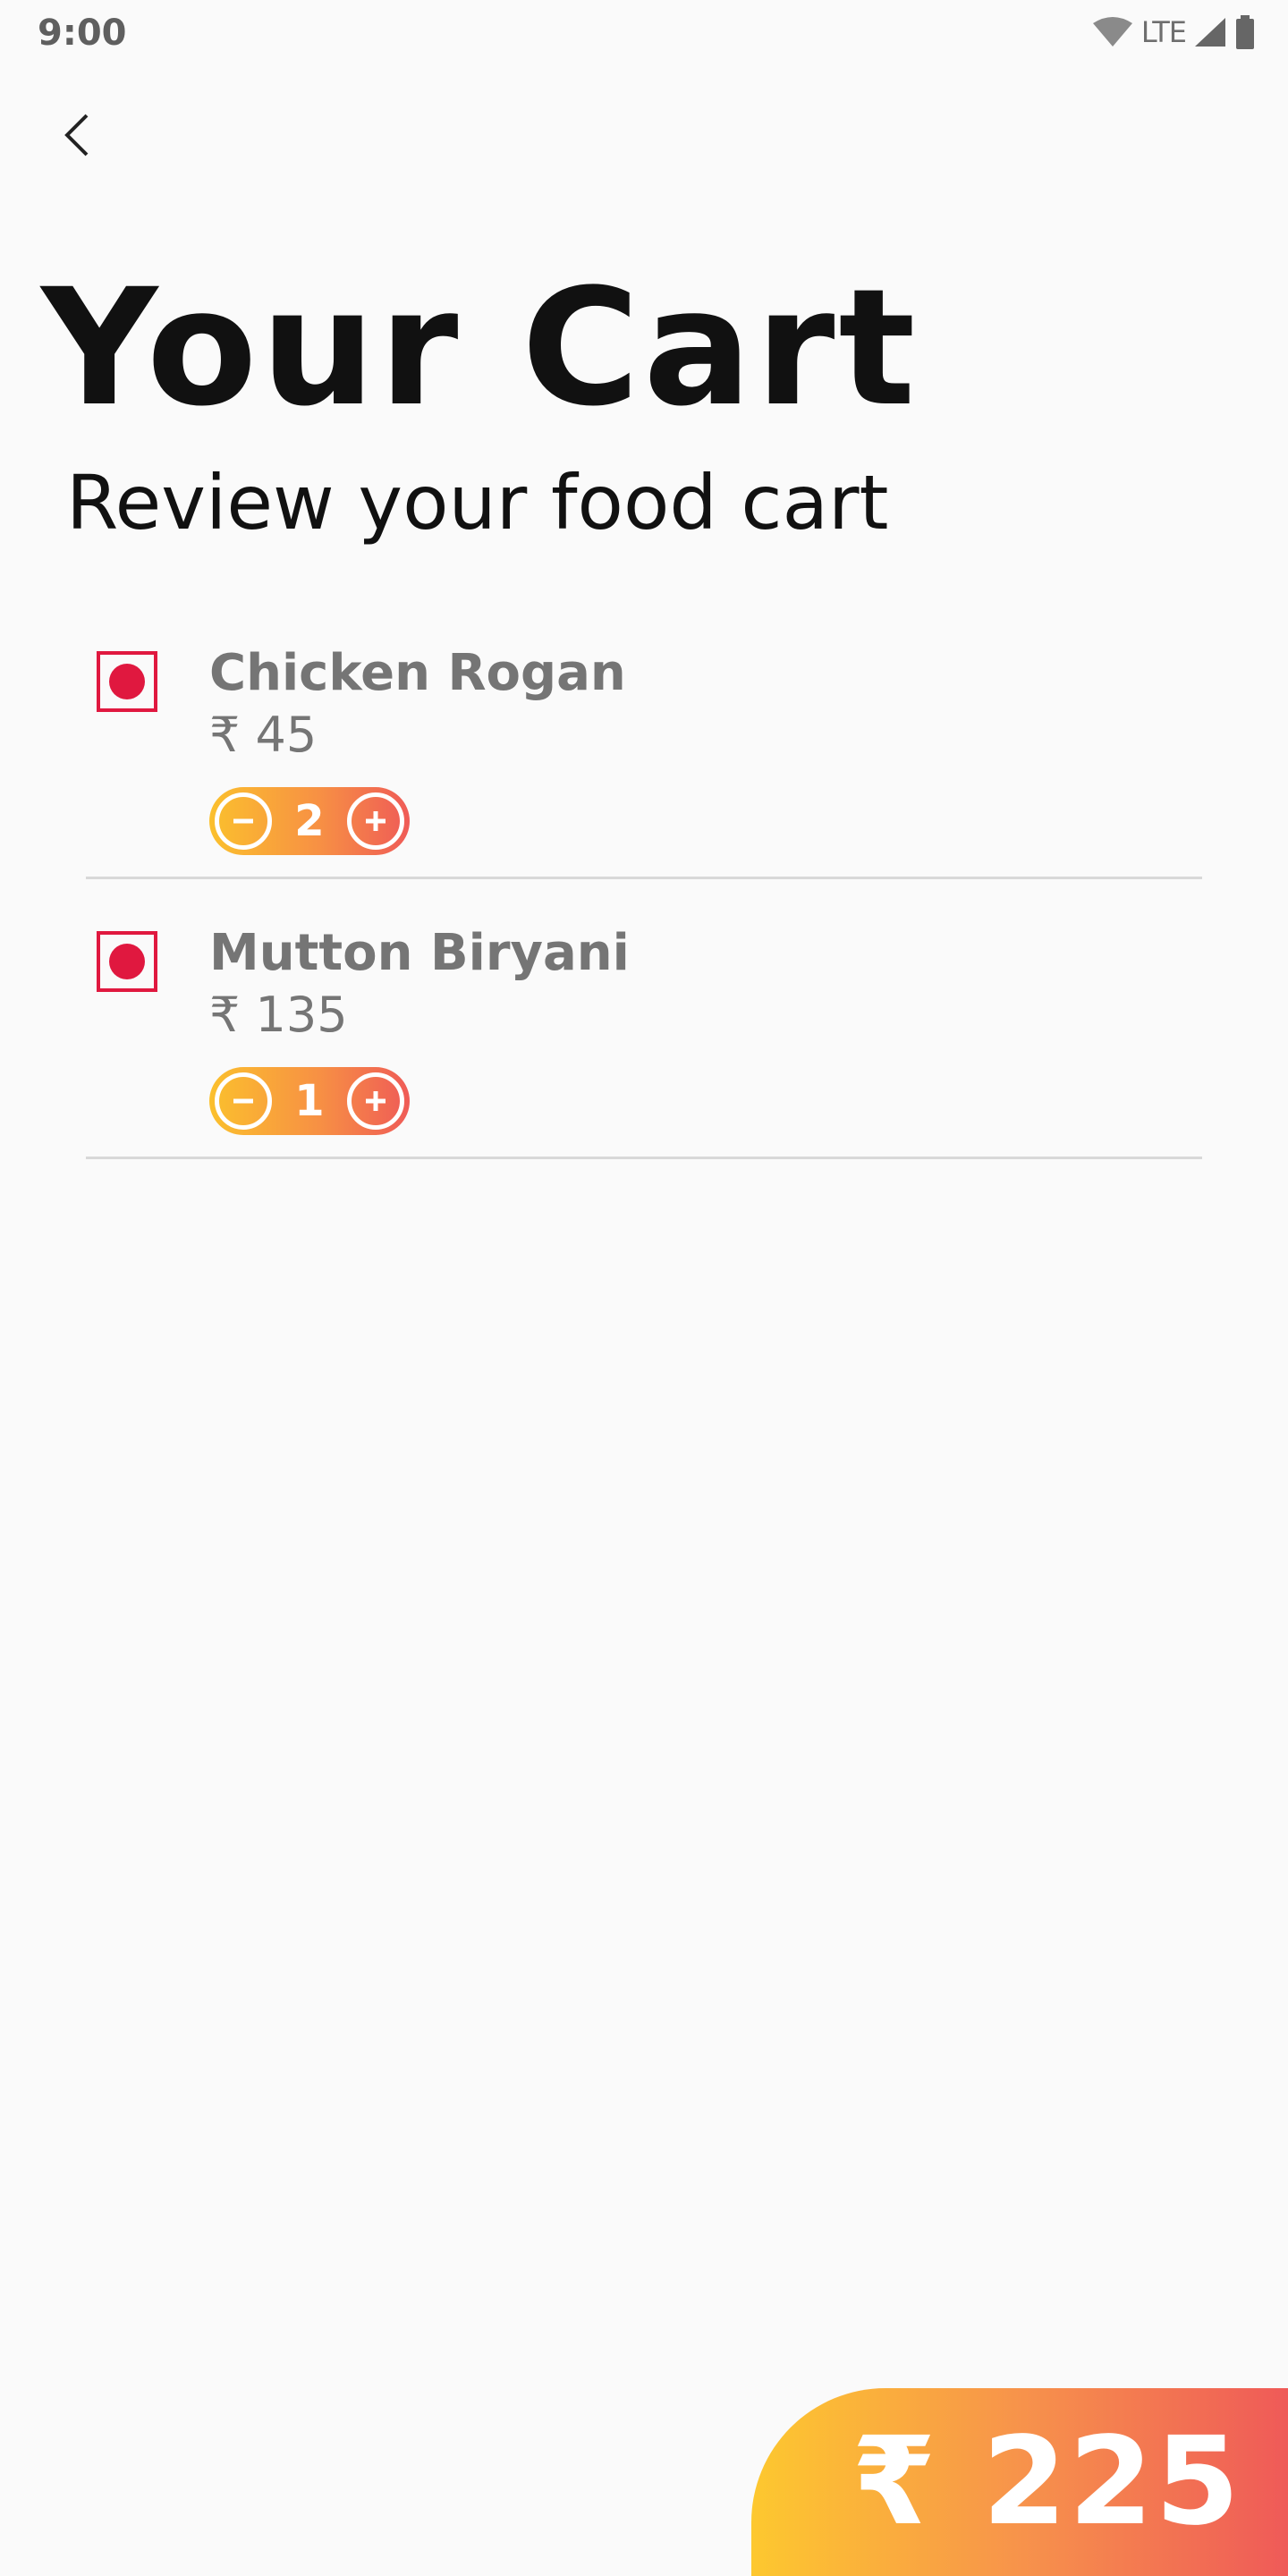  What do you see at coordinates (82, 33) in the screenshot?
I see `status-time: 9:00` at bounding box center [82, 33].